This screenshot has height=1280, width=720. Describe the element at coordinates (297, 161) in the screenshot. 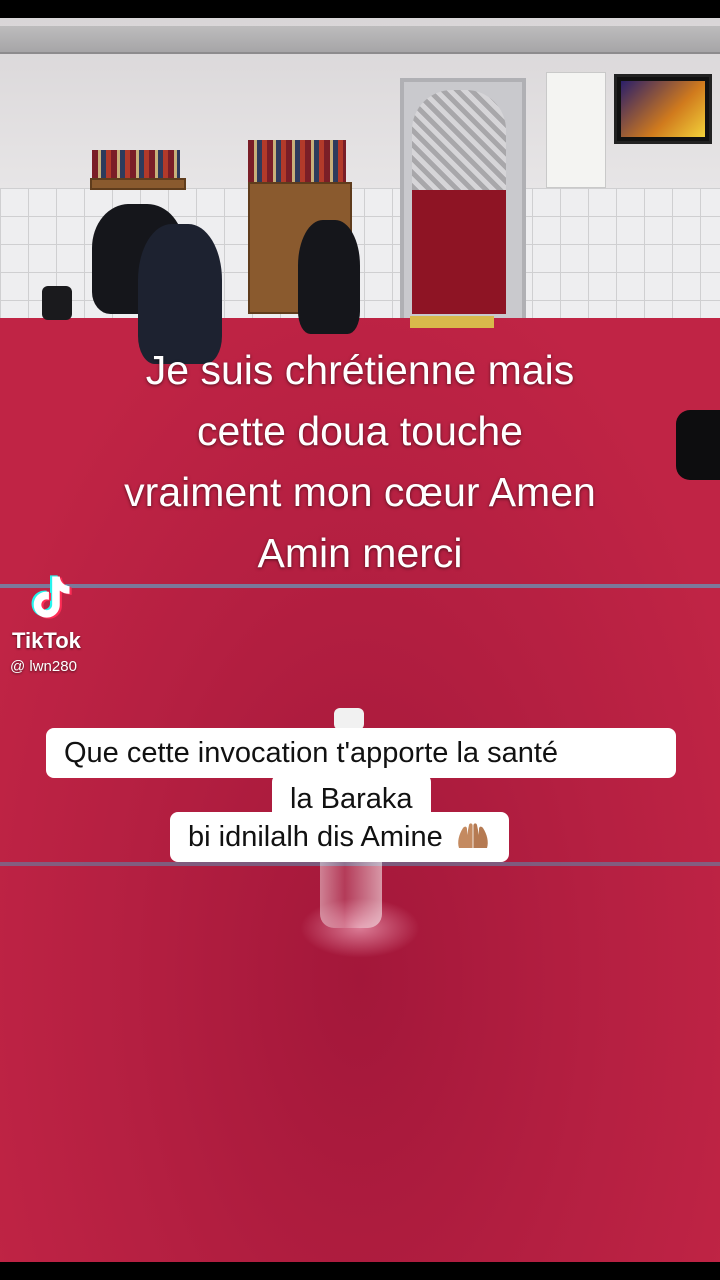

I see `bookcase-books` at that location.